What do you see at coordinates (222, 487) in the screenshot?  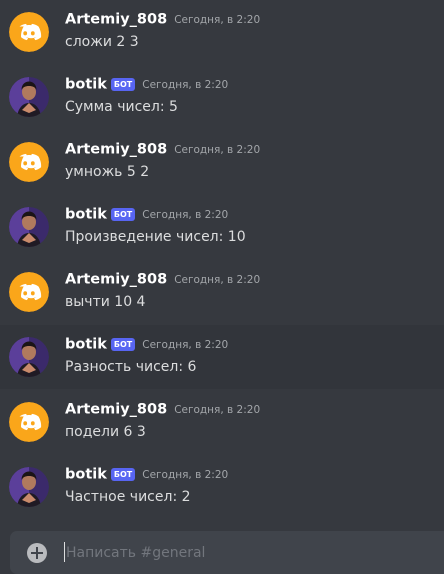 I see `message-item: botik БОТ Сегодня, в 2:20 Частное чисел: 2` at bounding box center [222, 487].